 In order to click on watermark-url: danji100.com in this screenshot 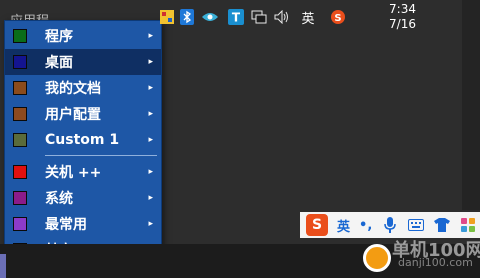, I will do `click(435, 262)`.